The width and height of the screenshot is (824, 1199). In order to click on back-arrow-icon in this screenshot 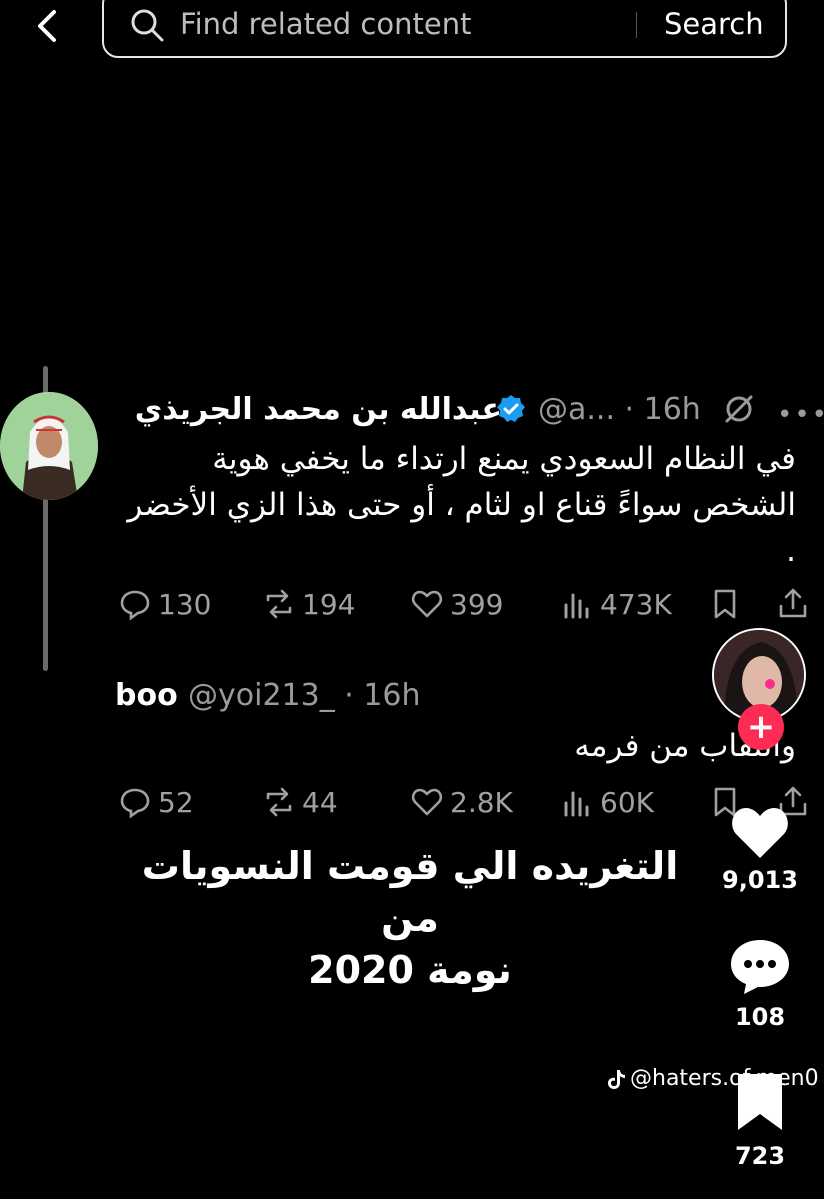, I will do `click(47, 26)`.